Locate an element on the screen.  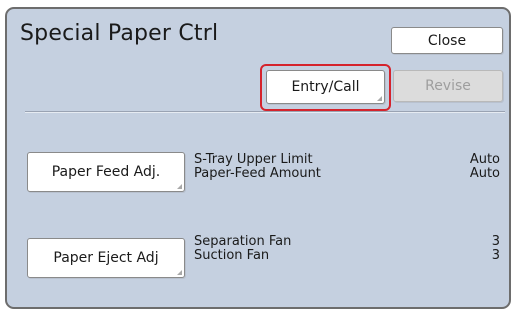
suction-fan-label: Suction Fan is located at coordinates (232, 255).